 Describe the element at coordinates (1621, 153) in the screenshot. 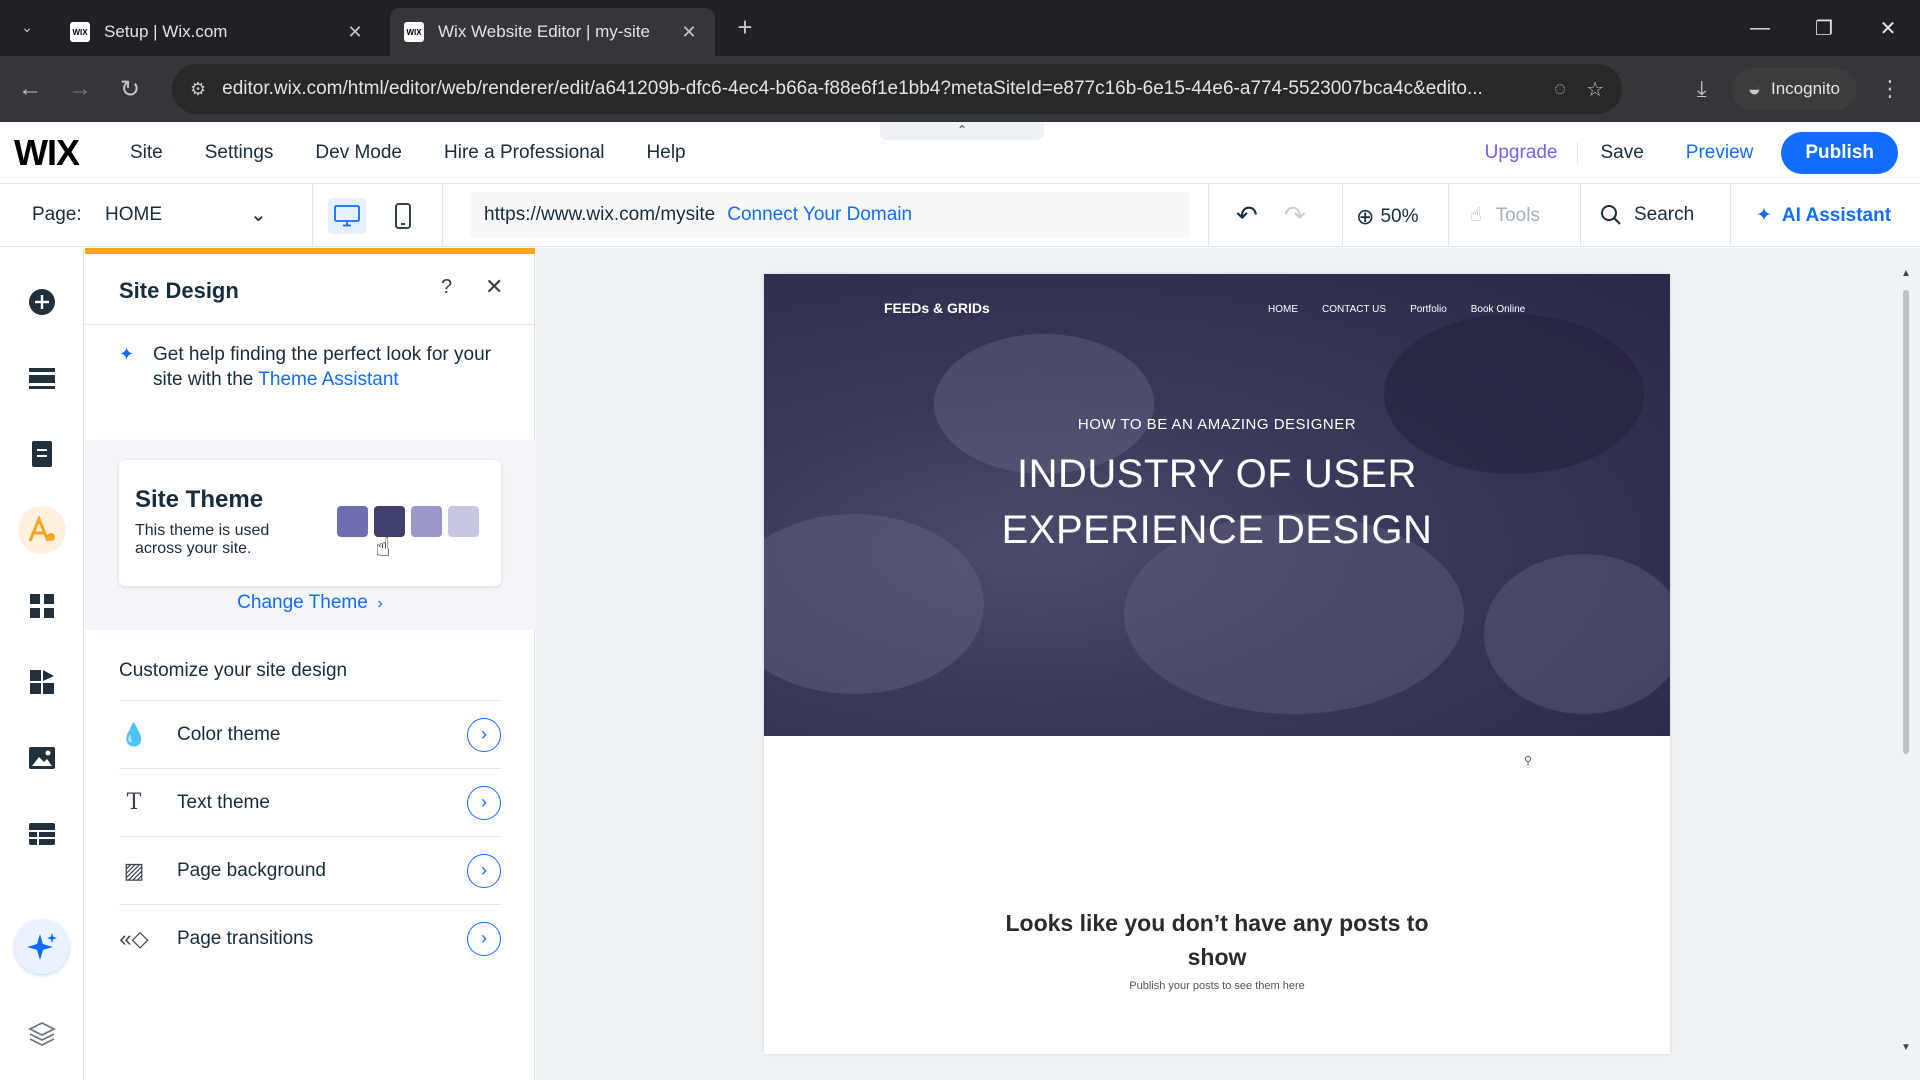

I see `save-button: Save` at that location.